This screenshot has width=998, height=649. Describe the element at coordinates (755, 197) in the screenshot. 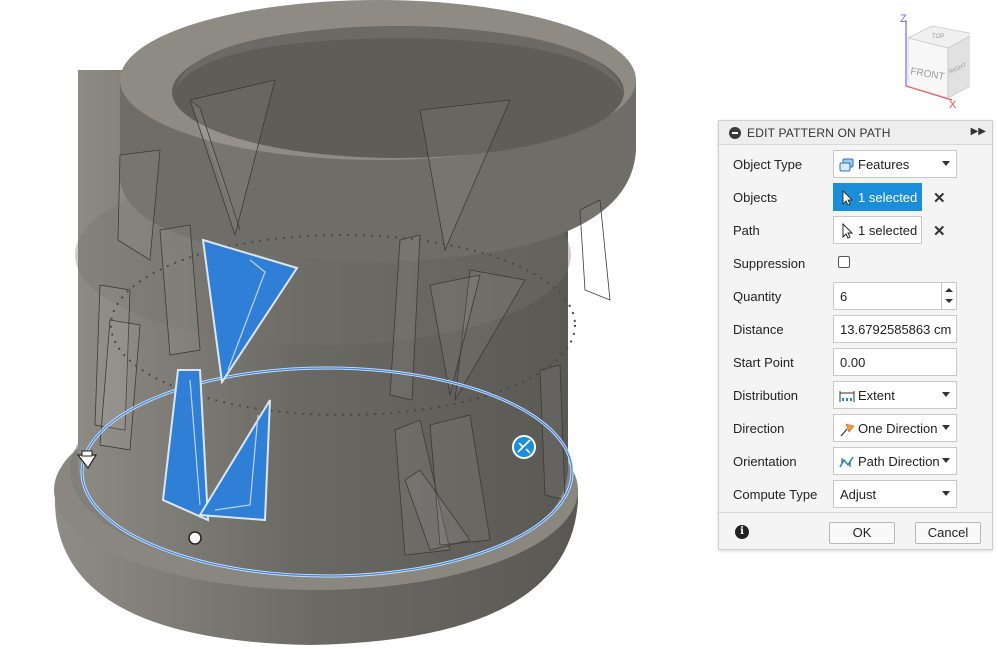

I see `objects-label: Objects` at that location.